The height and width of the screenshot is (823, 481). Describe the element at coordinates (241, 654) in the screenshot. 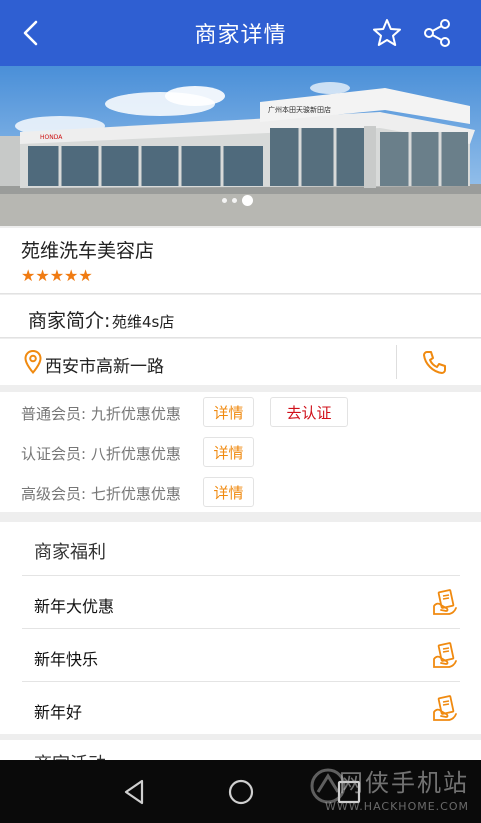

I see `benefit-item: 新年快乐` at that location.